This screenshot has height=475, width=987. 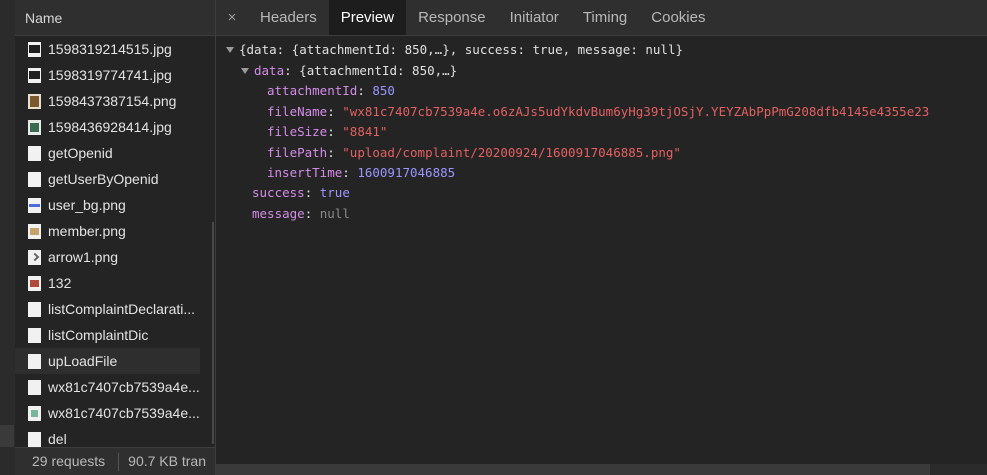 What do you see at coordinates (69, 461) in the screenshot?
I see `request-count: 29 requests` at bounding box center [69, 461].